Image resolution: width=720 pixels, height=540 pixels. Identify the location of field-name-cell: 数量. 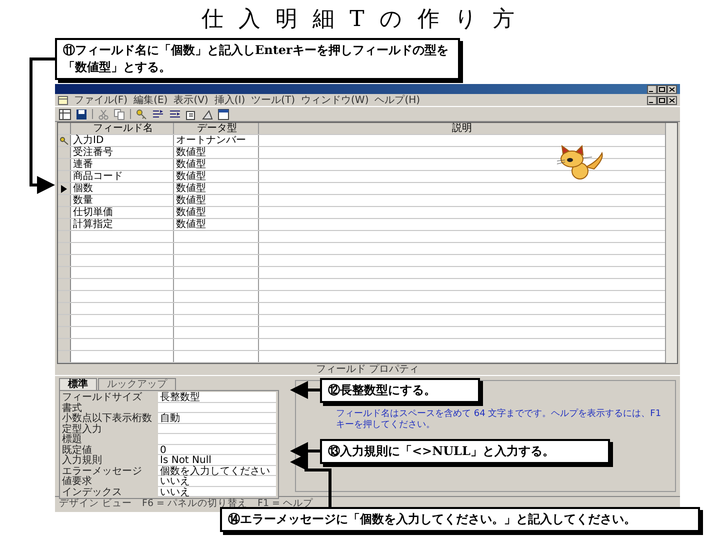
(122, 200).